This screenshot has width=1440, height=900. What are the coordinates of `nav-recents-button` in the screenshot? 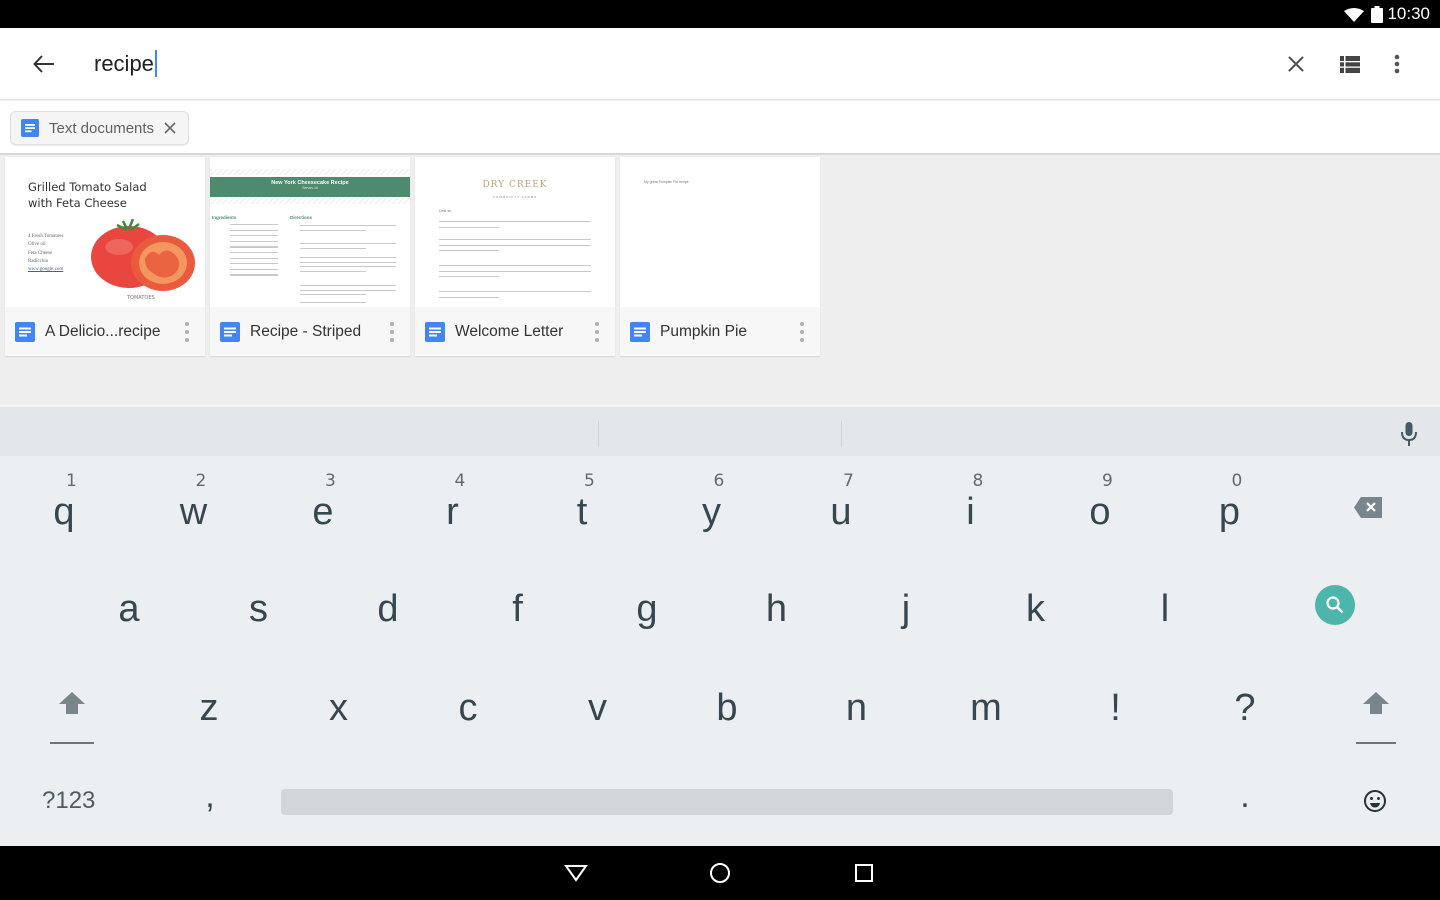 It's located at (864, 873).